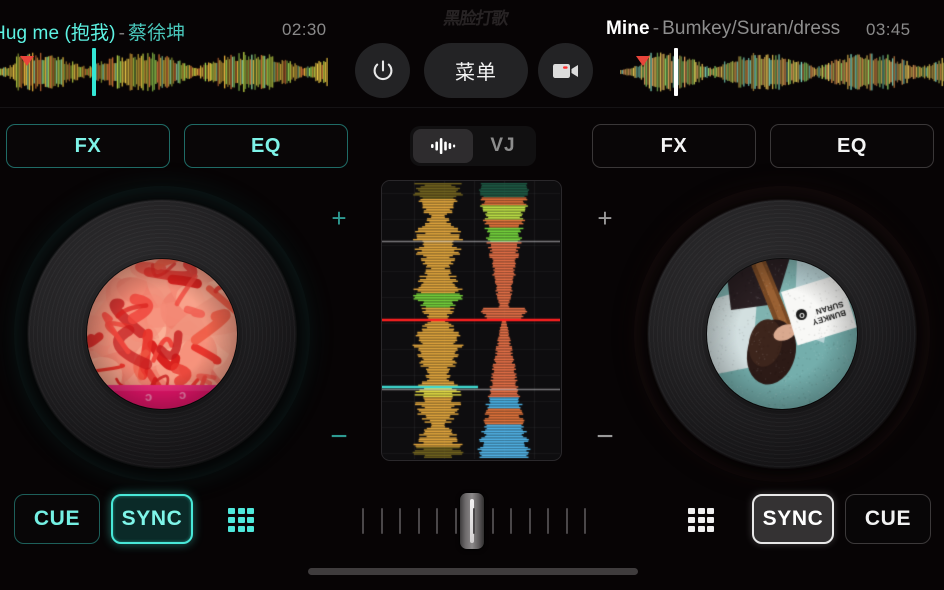 Image resolution: width=944 pixels, height=590 pixels. I want to click on deck-a-pad-grid-button, so click(241, 520).